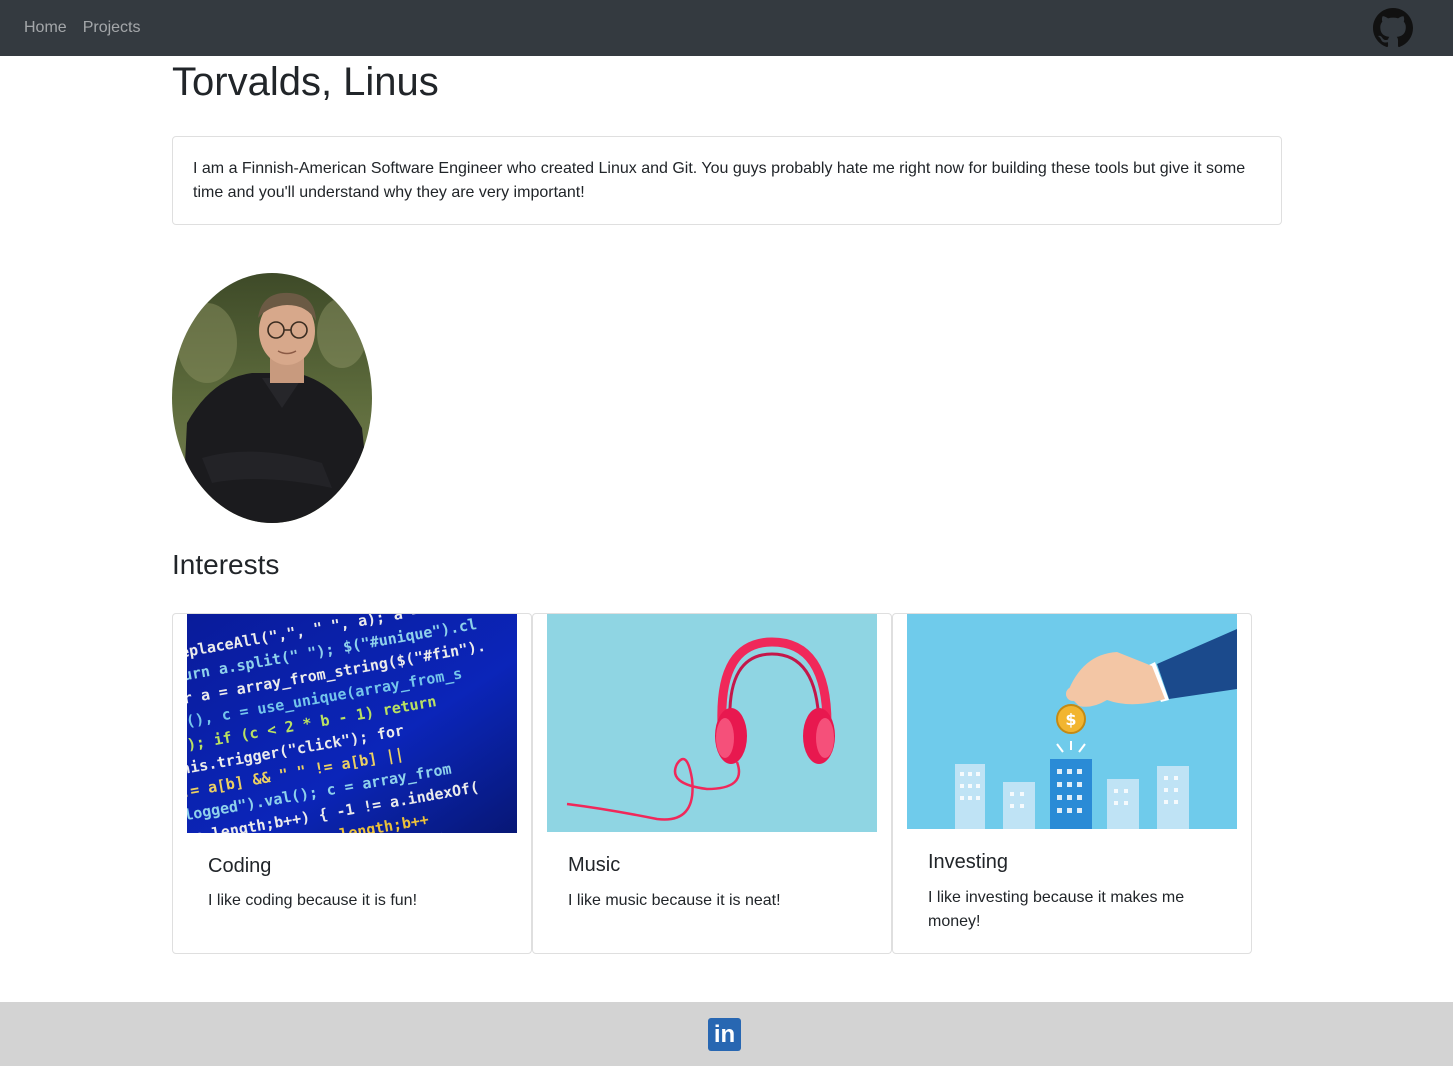 The image size is (1453, 1066). I want to click on interest-card-music: Music I like music because it is neat!, so click(712, 783).